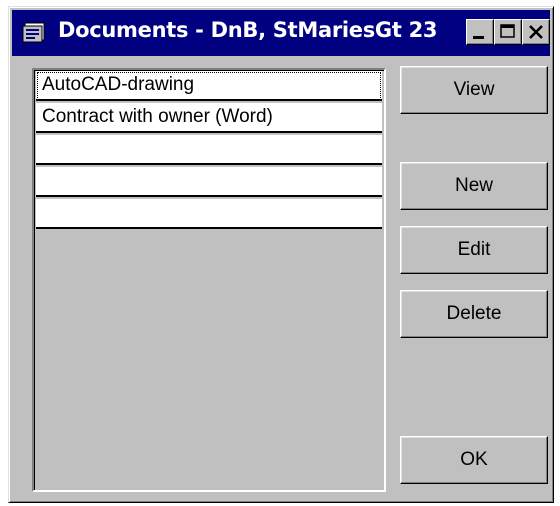  I want to click on edit-button: Edit, so click(474, 250).